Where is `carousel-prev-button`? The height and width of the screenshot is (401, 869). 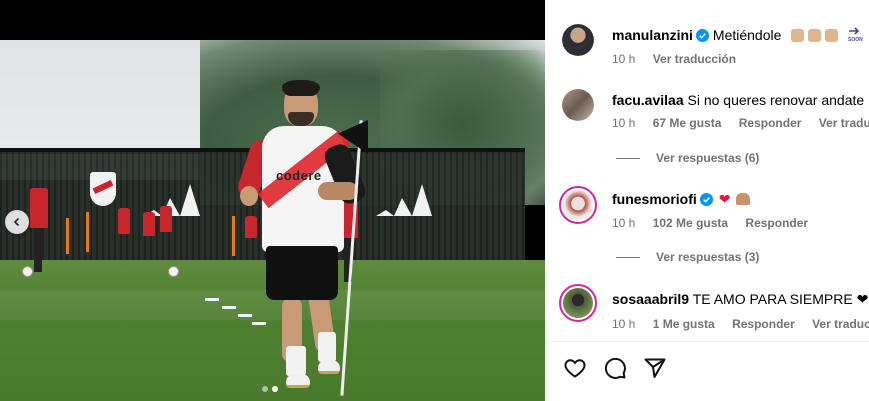 carousel-prev-button is located at coordinates (17, 222).